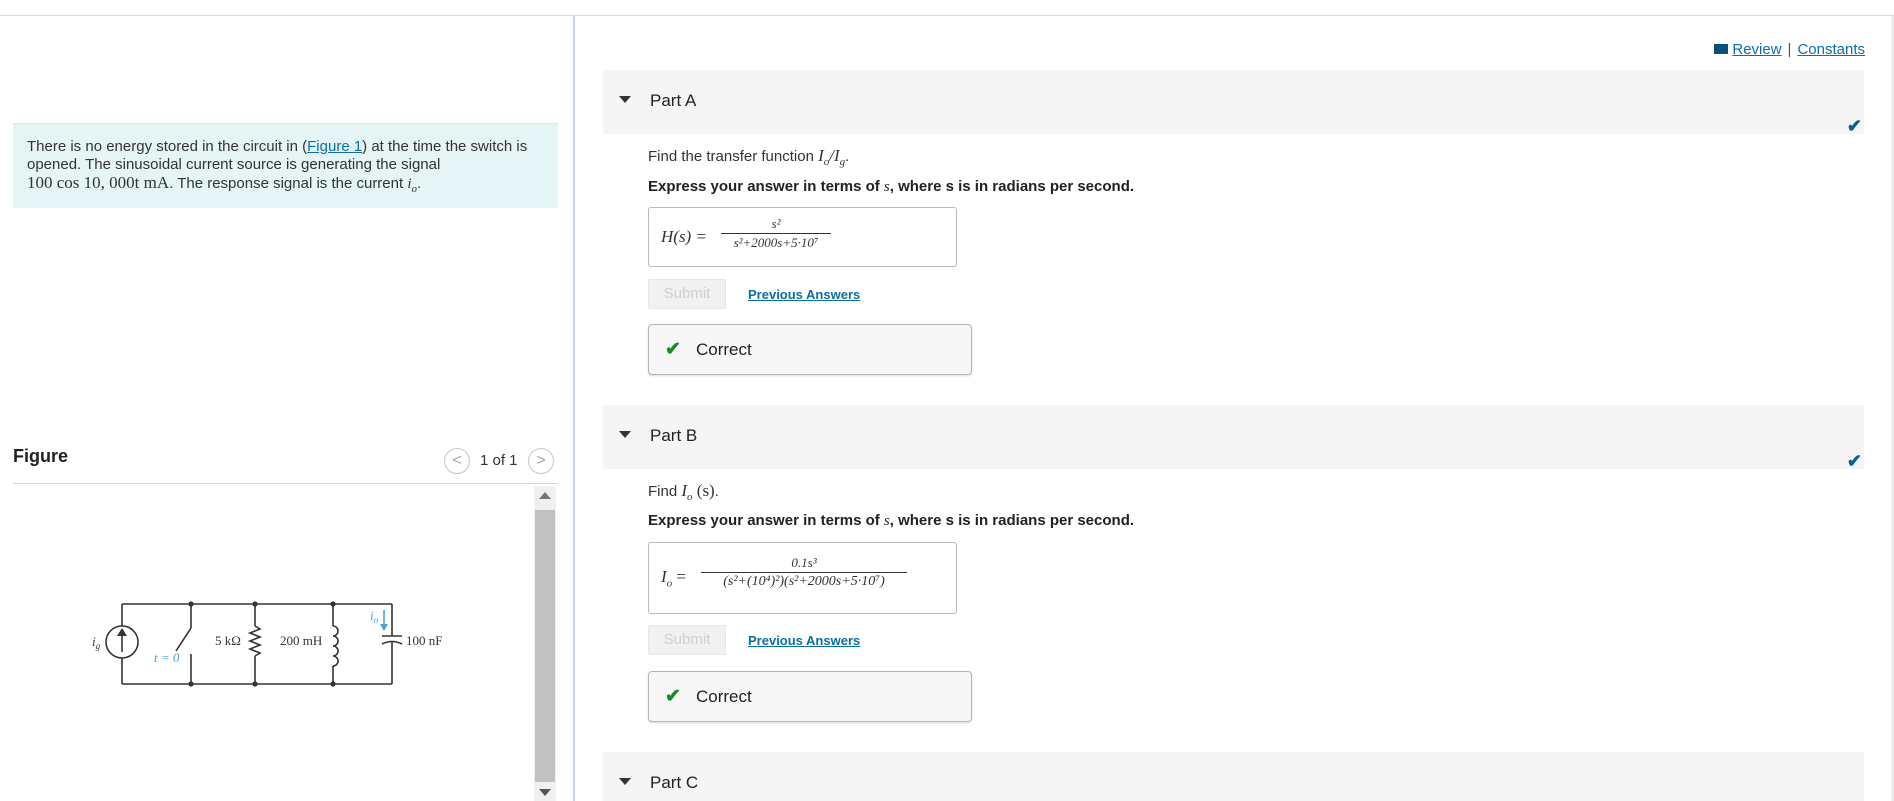 The width and height of the screenshot is (1894, 801). What do you see at coordinates (384, 627) in the screenshot?
I see `current-arrow-head-icon` at bounding box center [384, 627].